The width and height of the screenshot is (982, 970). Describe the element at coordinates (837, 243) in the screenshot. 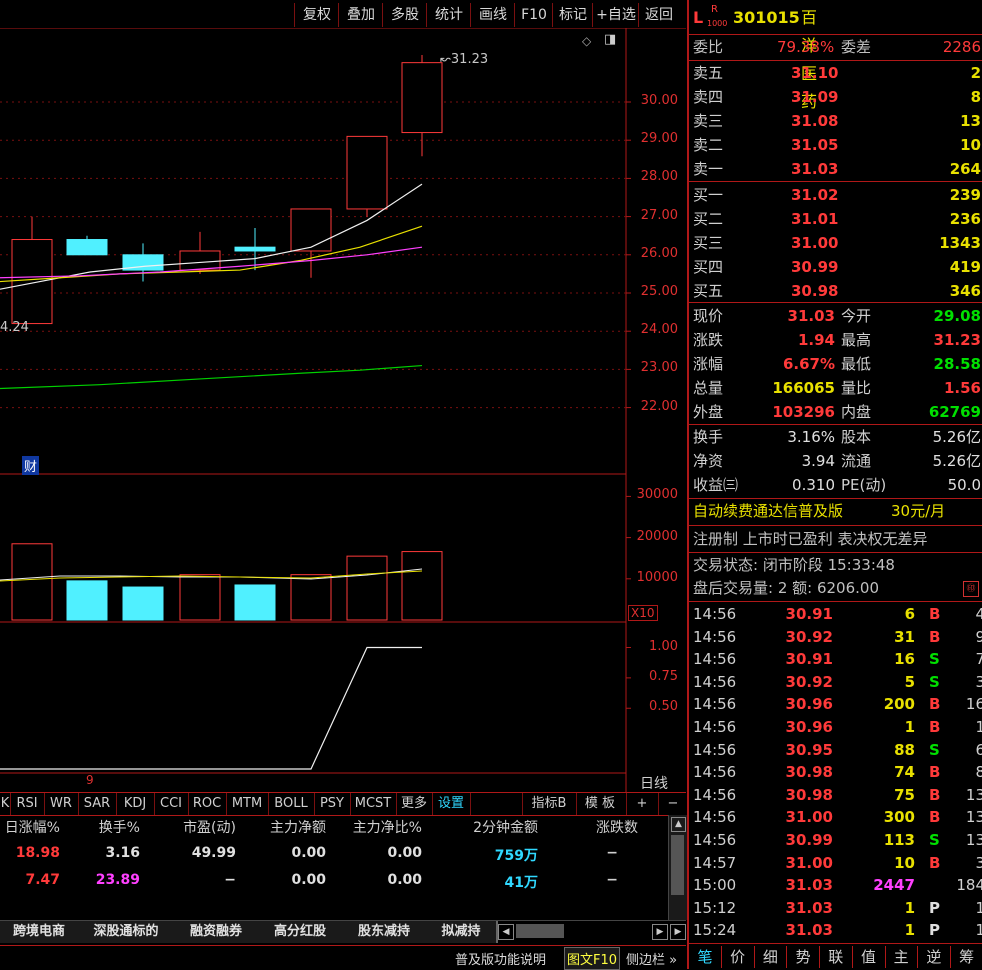

I see `bid-row: 买三 31.00 1343` at that location.